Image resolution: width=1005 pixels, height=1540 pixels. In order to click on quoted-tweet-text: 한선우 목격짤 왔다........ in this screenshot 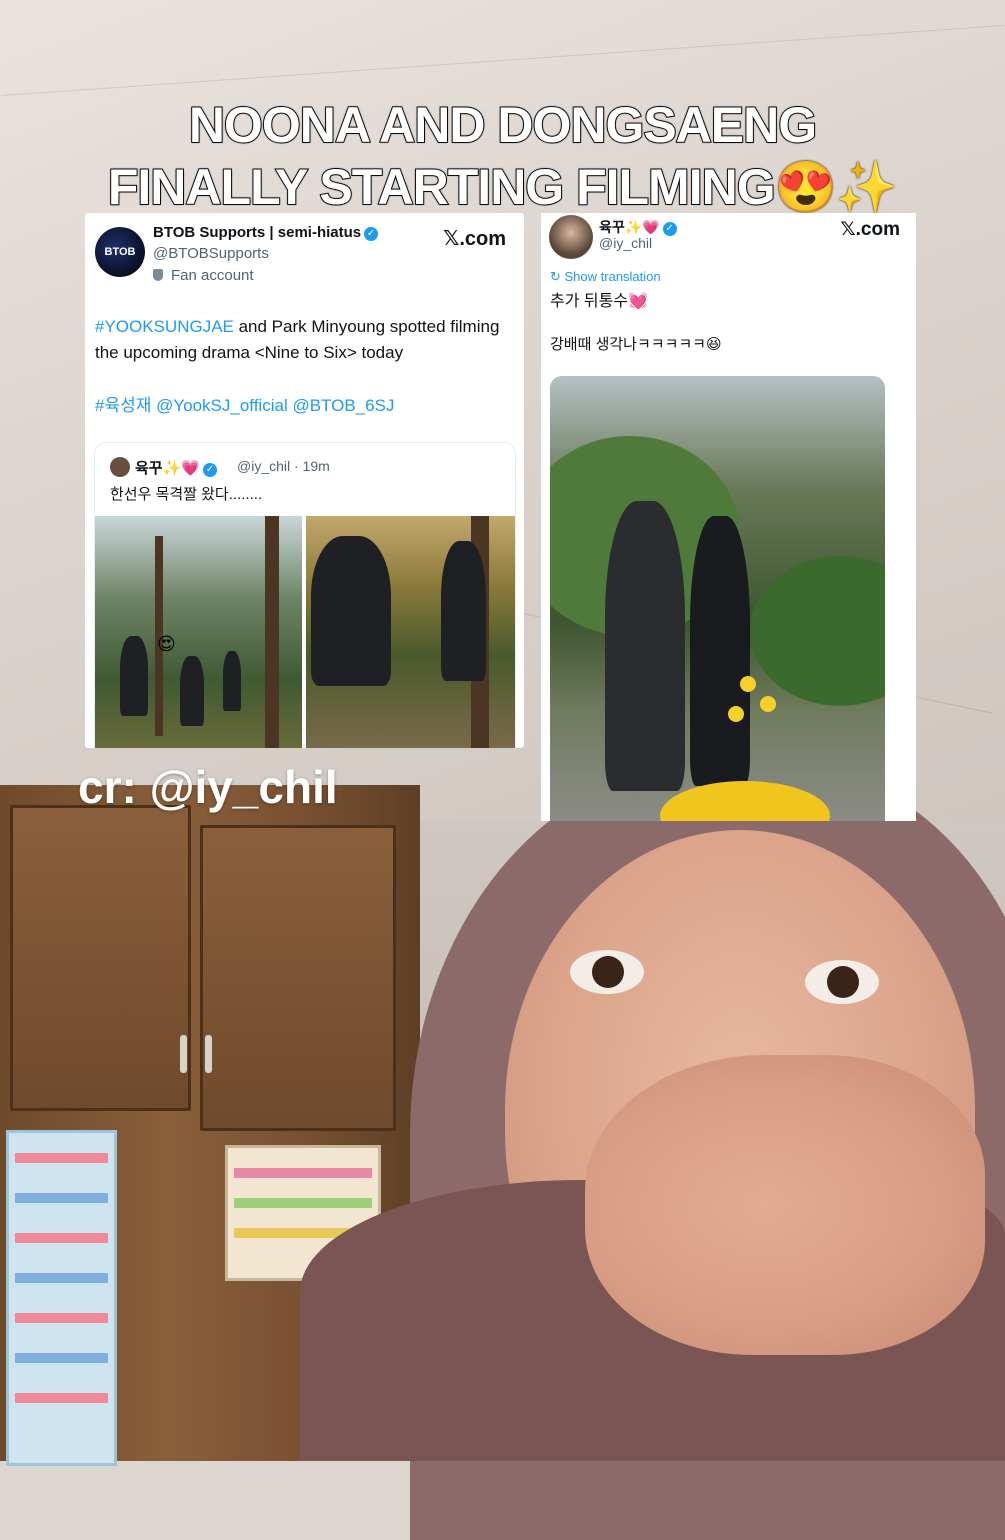, I will do `click(186, 494)`.